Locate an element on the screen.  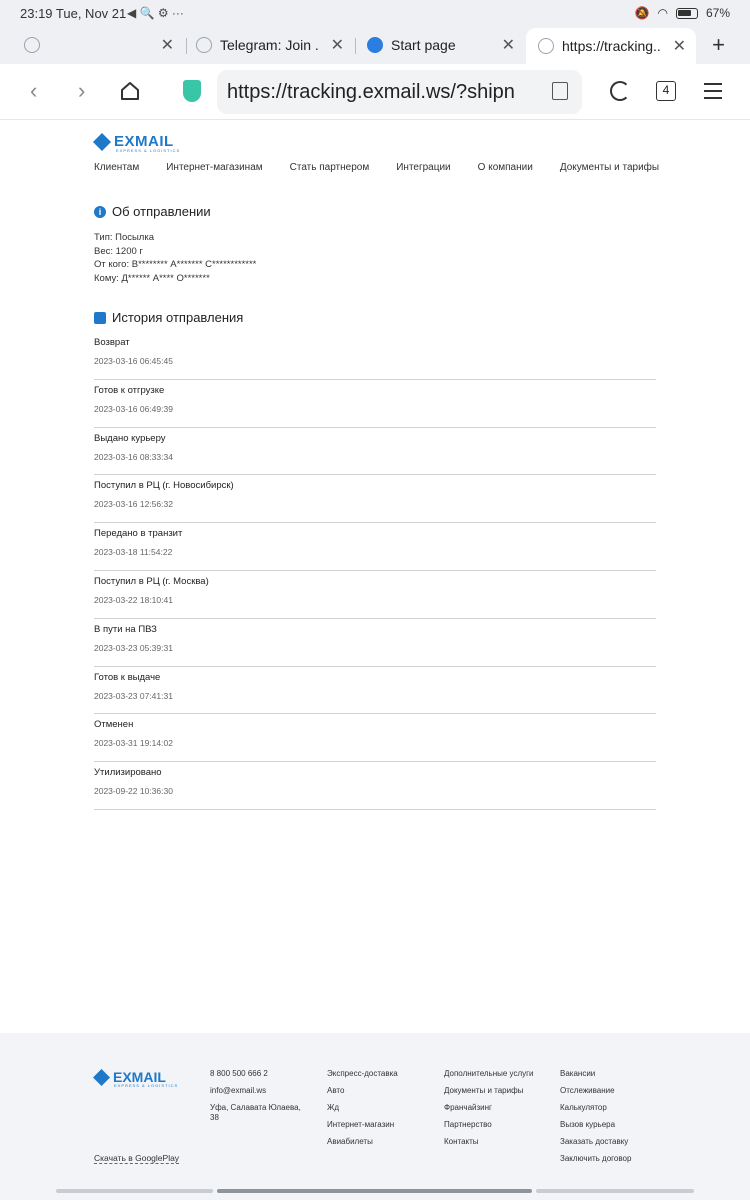
status-bar: 23:19 Tue, Nov 21 ◀ 🔍 ⚙ ··· 🔕 ◠ 67% is located at coordinates (375, 14).